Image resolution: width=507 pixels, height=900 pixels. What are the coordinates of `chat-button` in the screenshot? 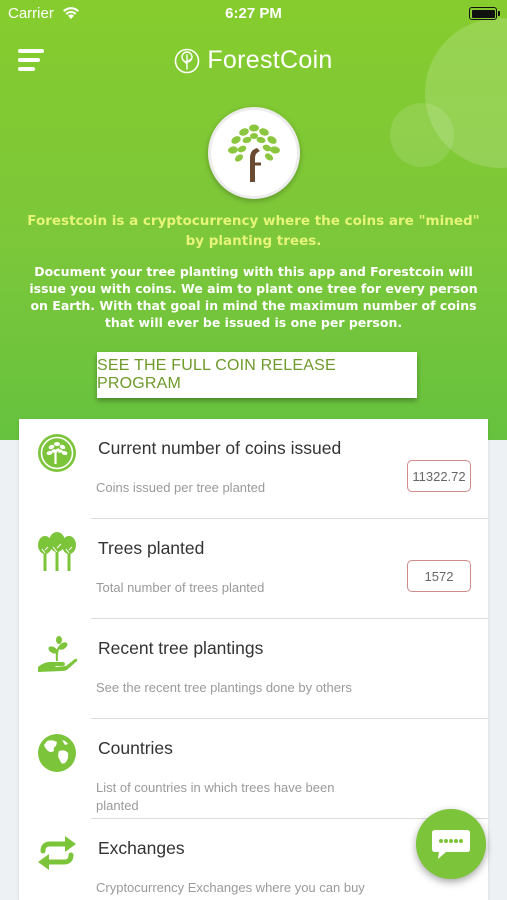 It's located at (451, 844).